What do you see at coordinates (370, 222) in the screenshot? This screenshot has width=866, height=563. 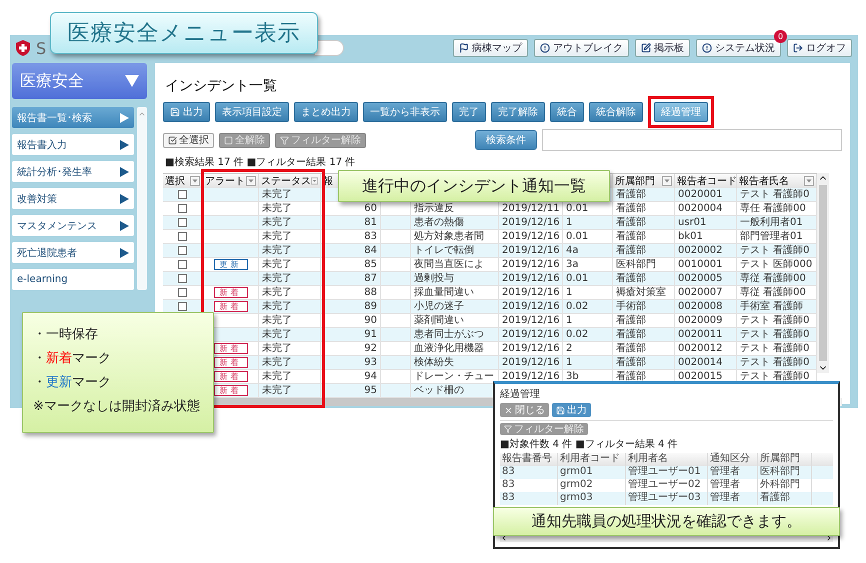 I see `table-cell: 81` at bounding box center [370, 222].